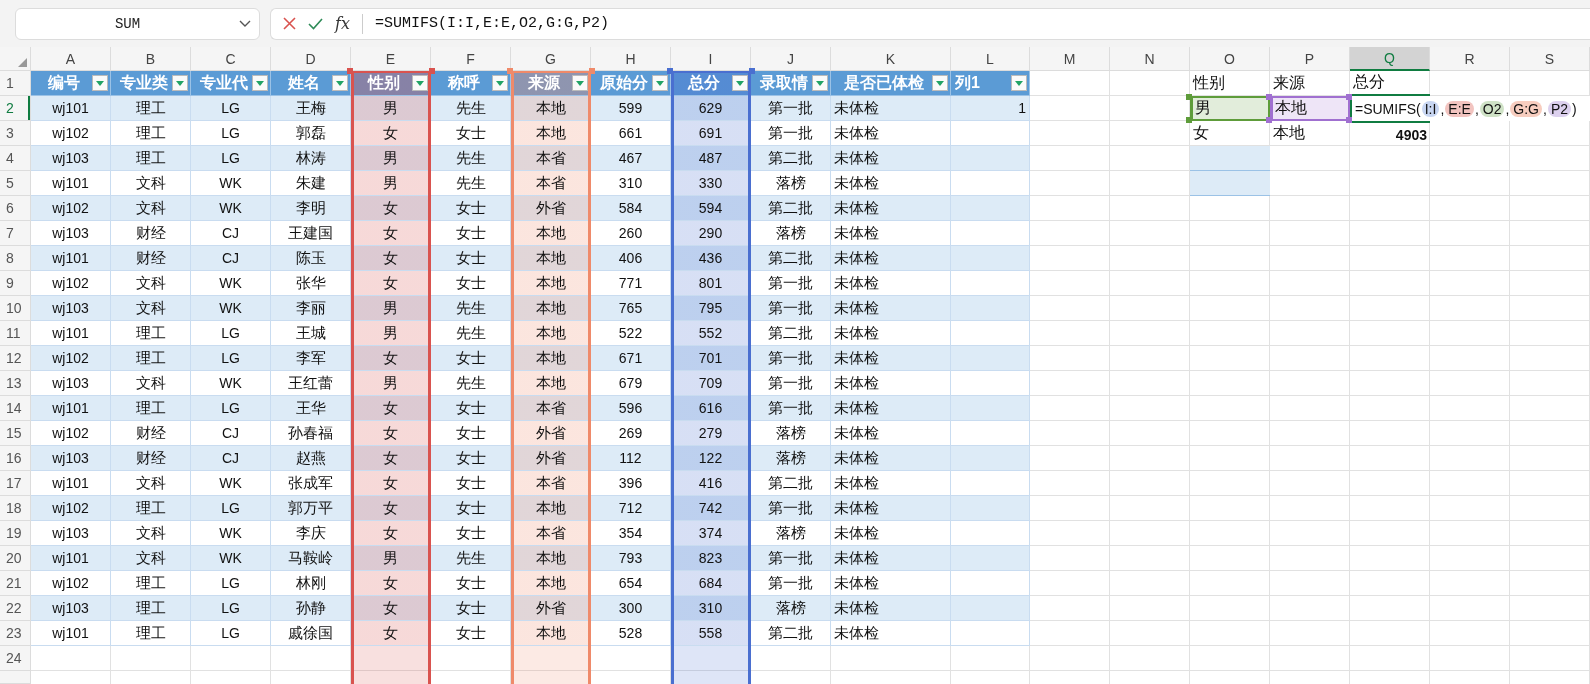 The height and width of the screenshot is (684, 1590). Describe the element at coordinates (990, 59) in the screenshot. I see `column-header: L` at that location.